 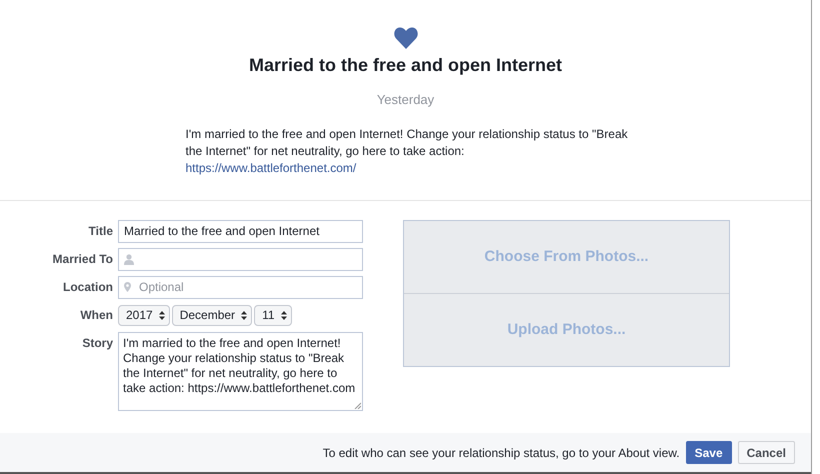 What do you see at coordinates (501, 453) in the screenshot?
I see `footer-note: To edit who can see your relationship status, go to your About view.` at bounding box center [501, 453].